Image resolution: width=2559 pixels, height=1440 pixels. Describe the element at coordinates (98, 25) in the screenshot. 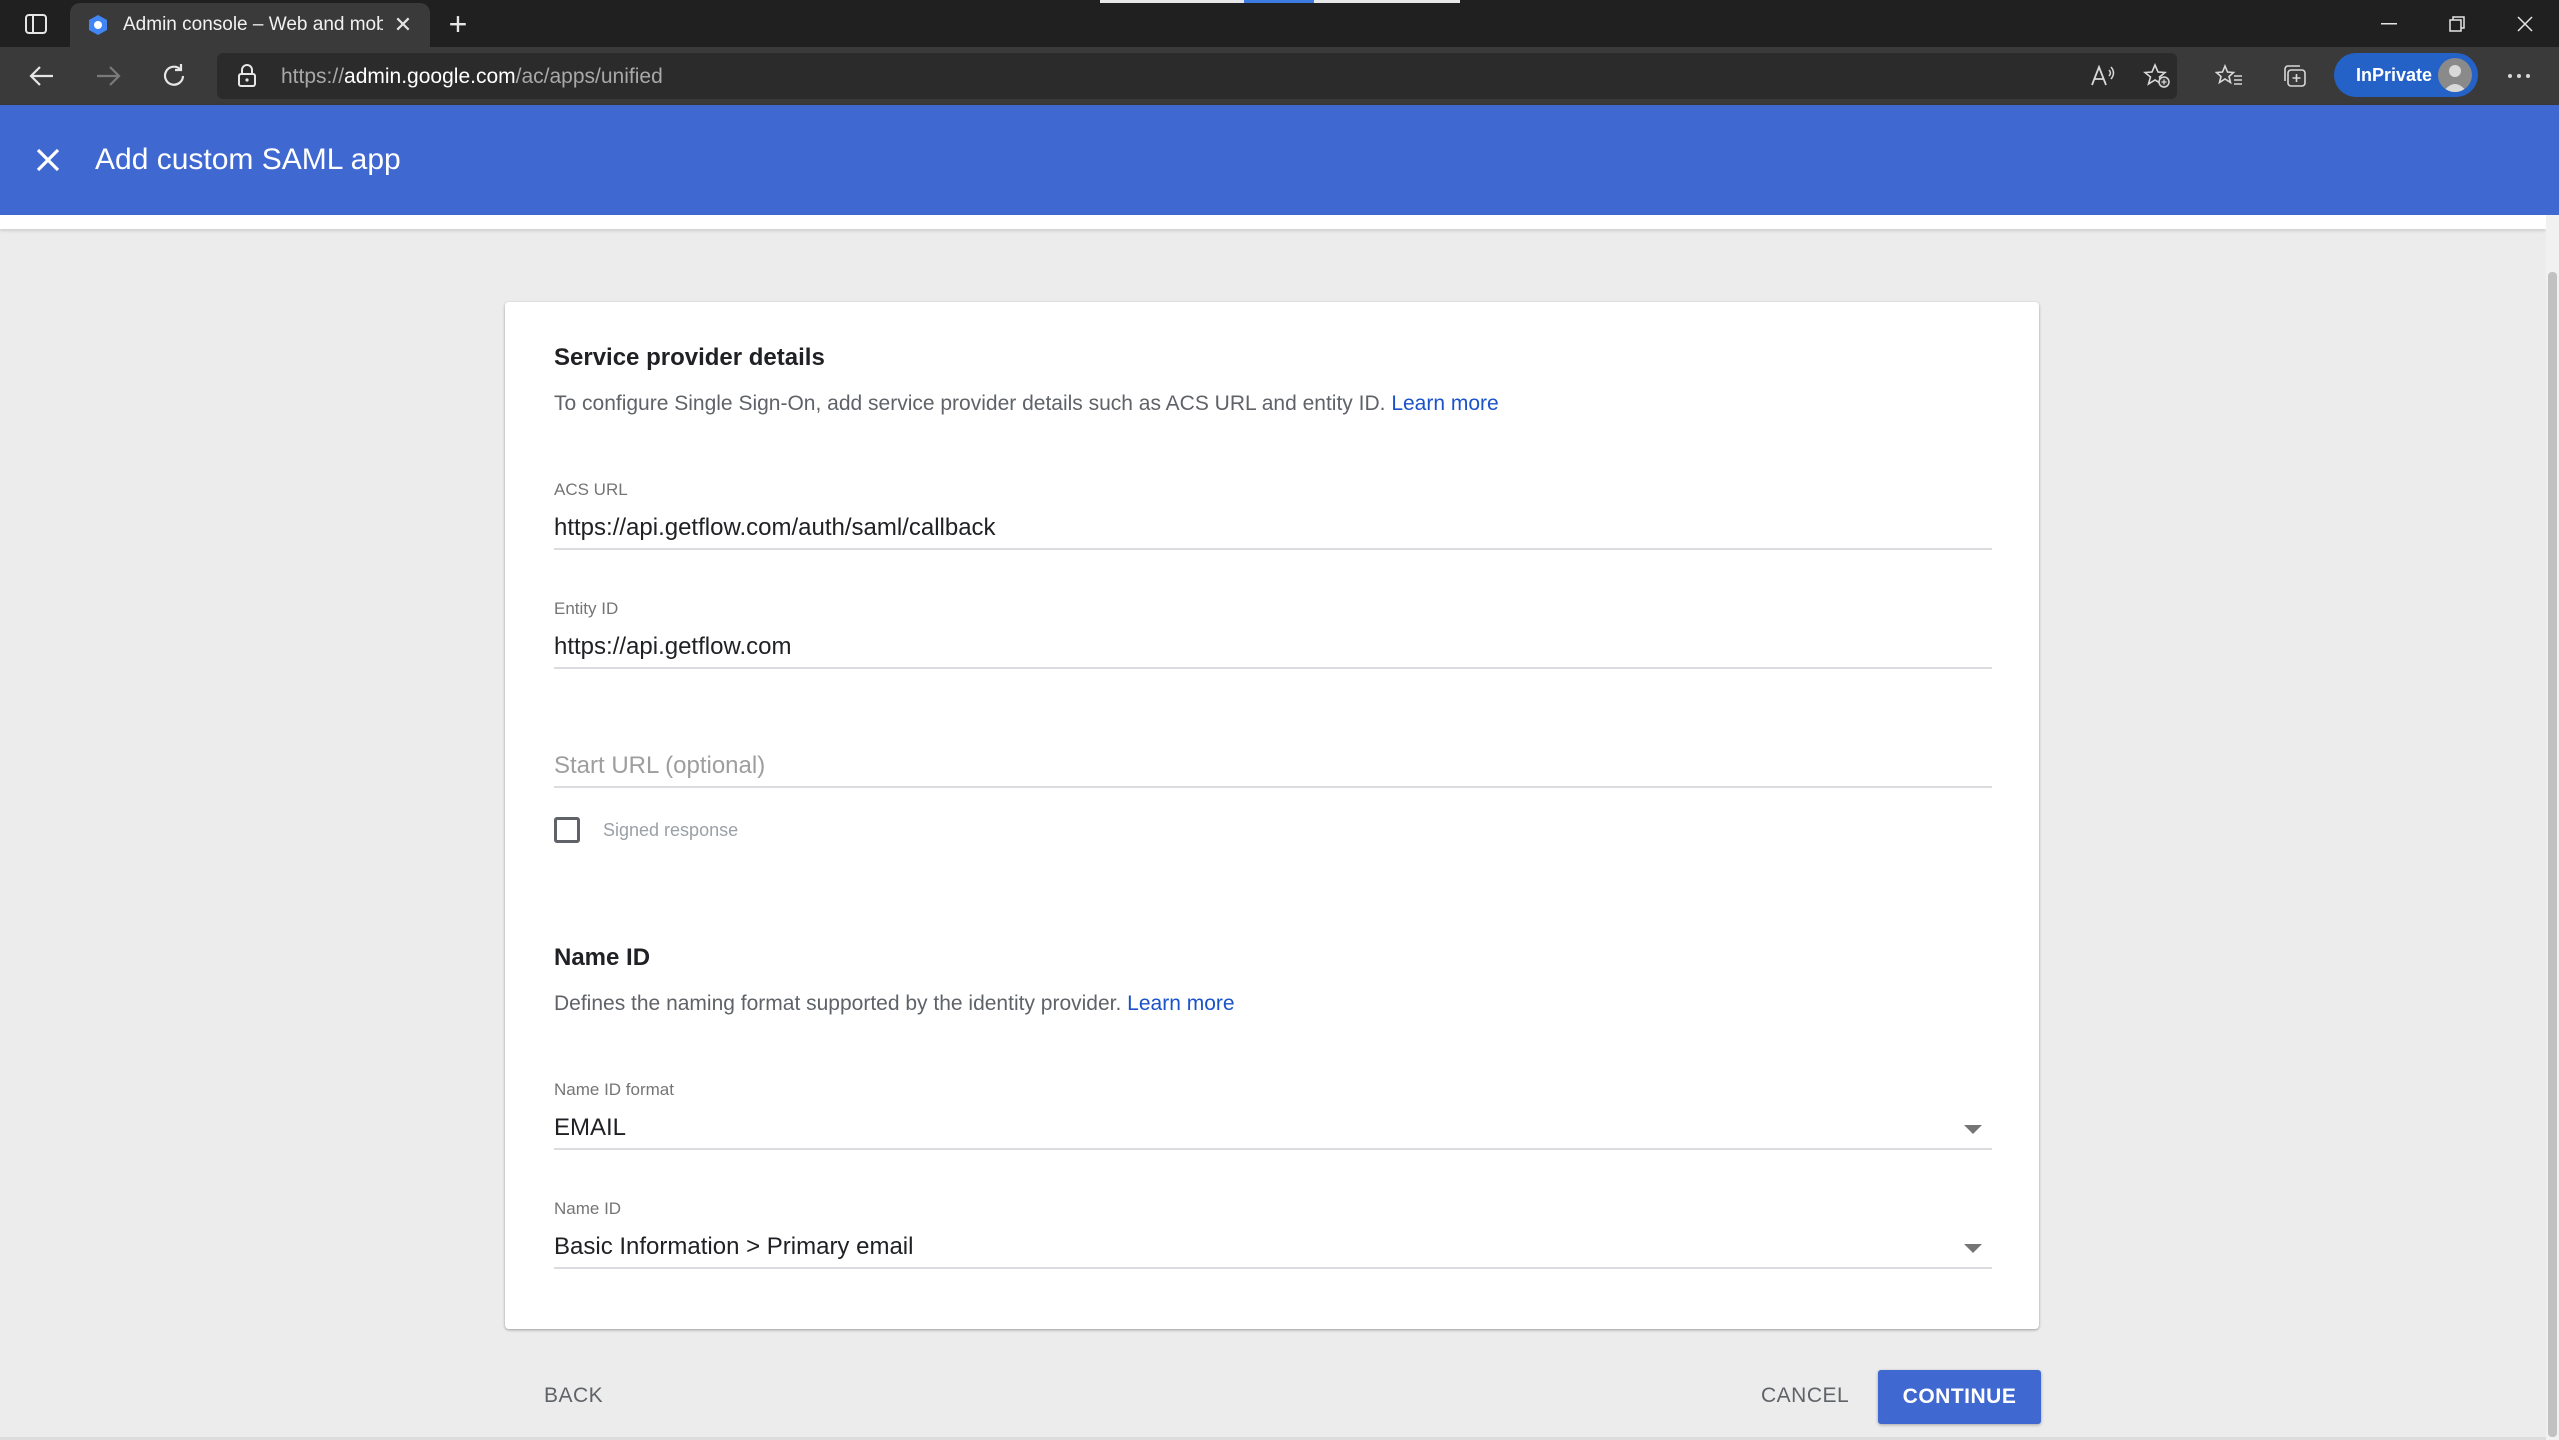

I see `admin-console-favicon-icon` at that location.